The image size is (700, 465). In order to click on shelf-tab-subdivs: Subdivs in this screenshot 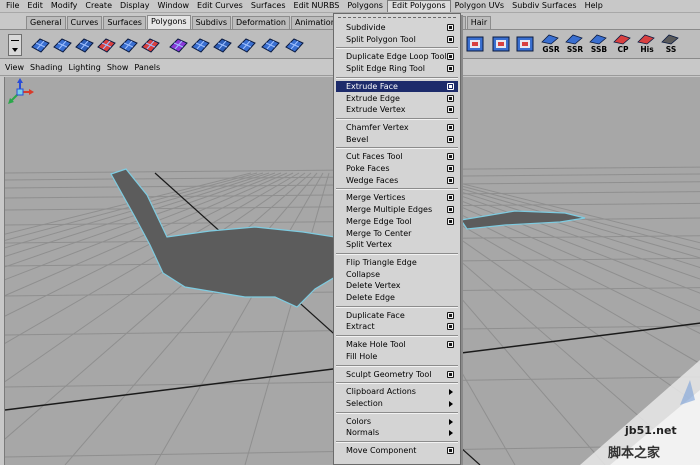, I will do `click(211, 22)`.